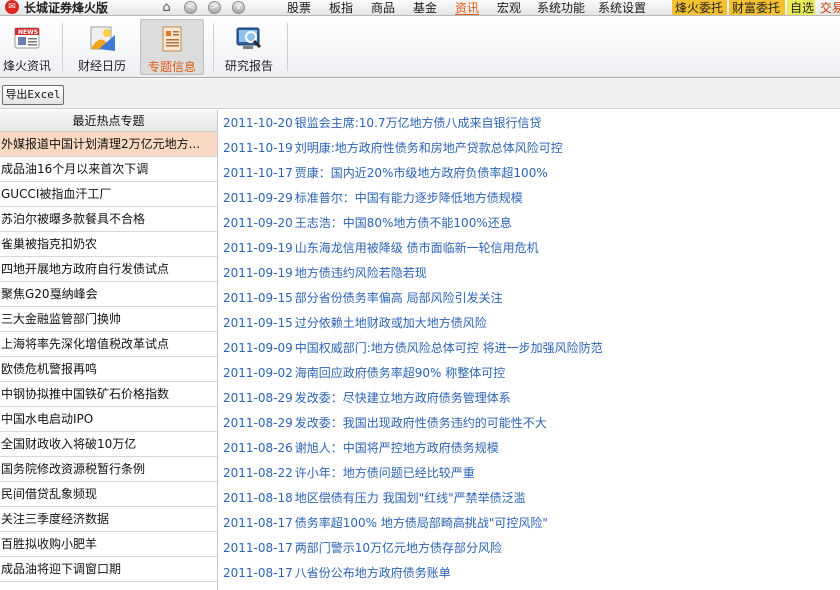  I want to click on tool-label: 研究报告, so click(248, 66).